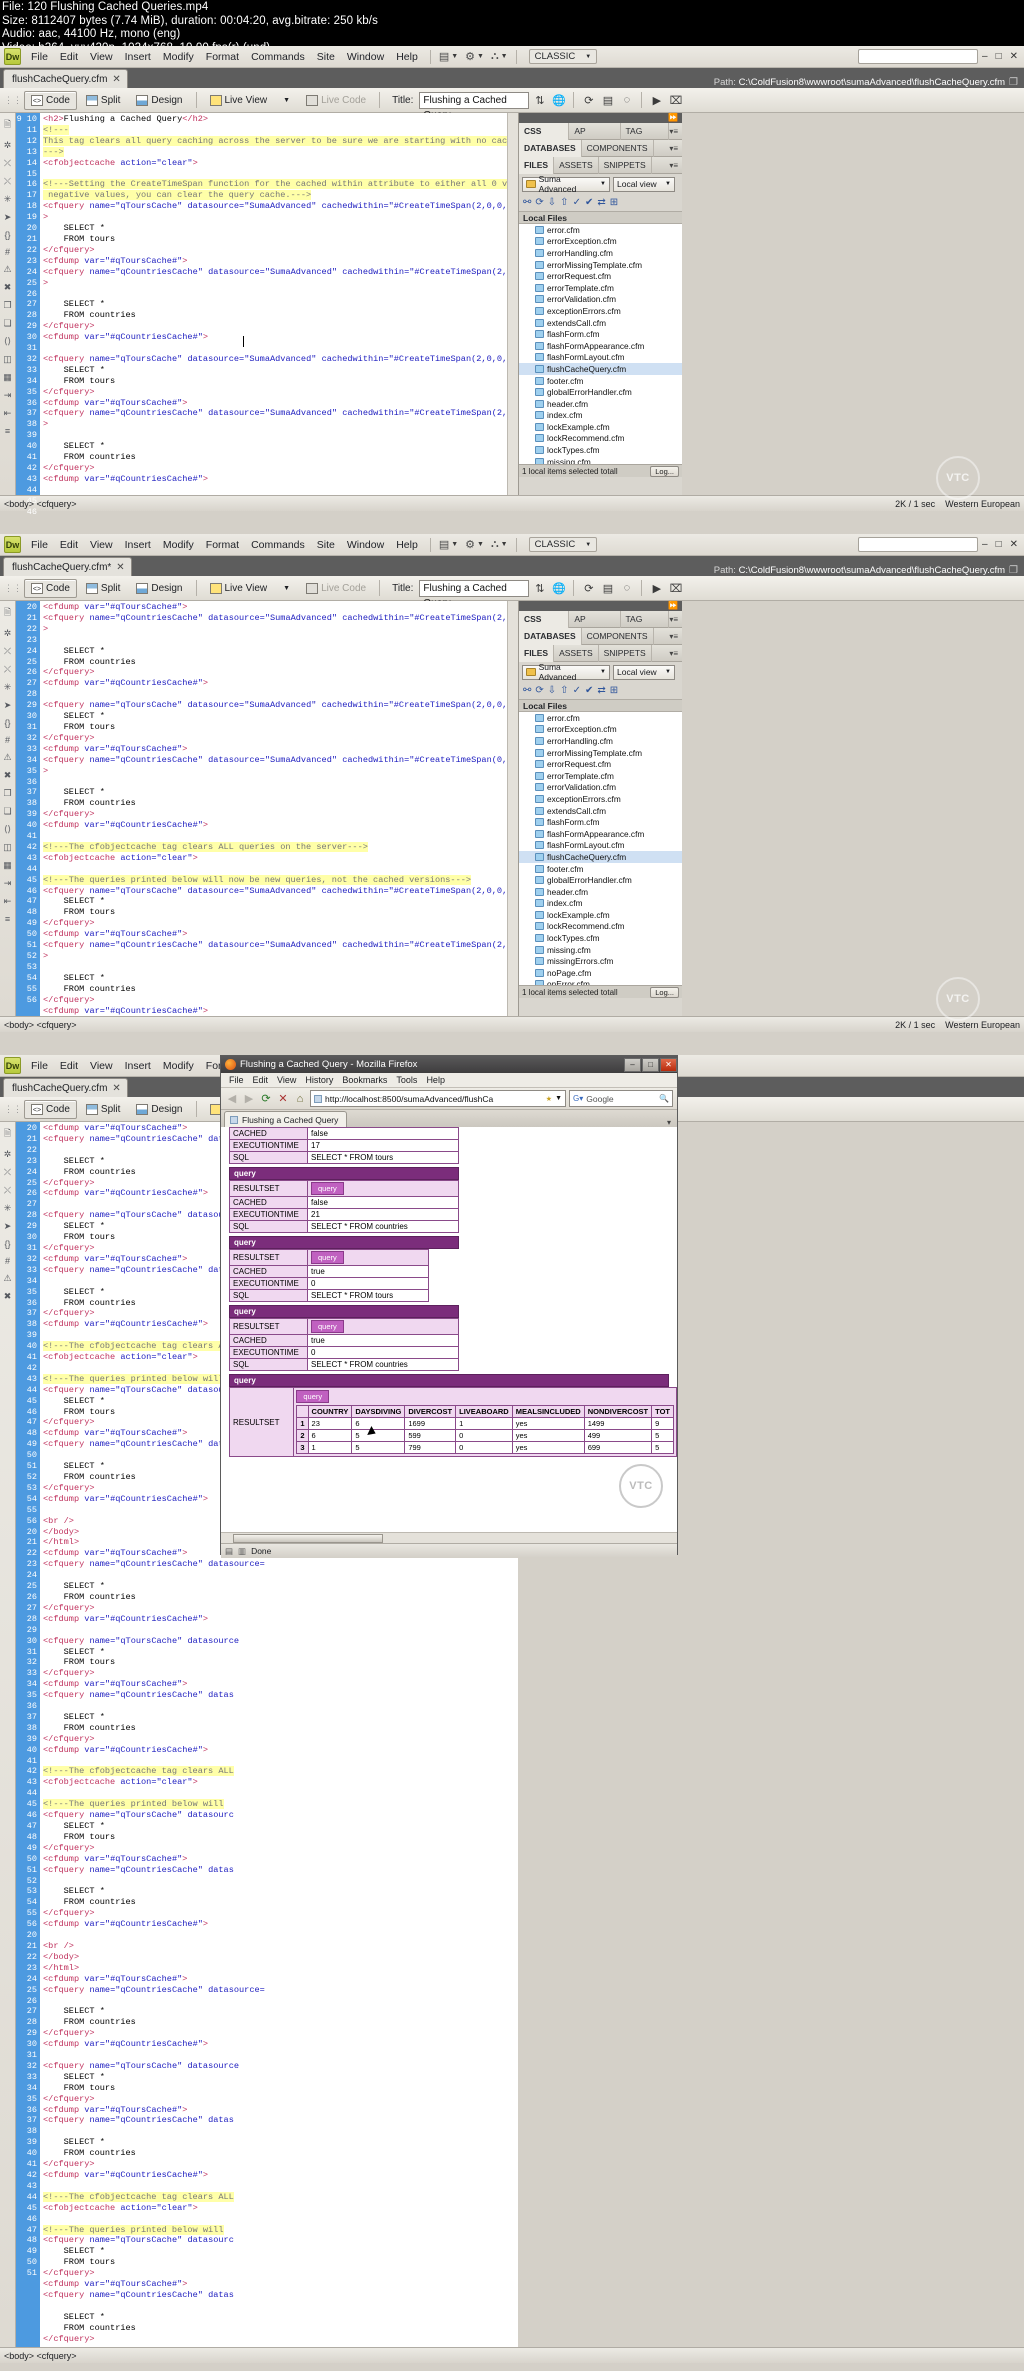 The image size is (1024, 2371). What do you see at coordinates (626, 100) in the screenshot?
I see `visual-aids-icon: ◌` at bounding box center [626, 100].